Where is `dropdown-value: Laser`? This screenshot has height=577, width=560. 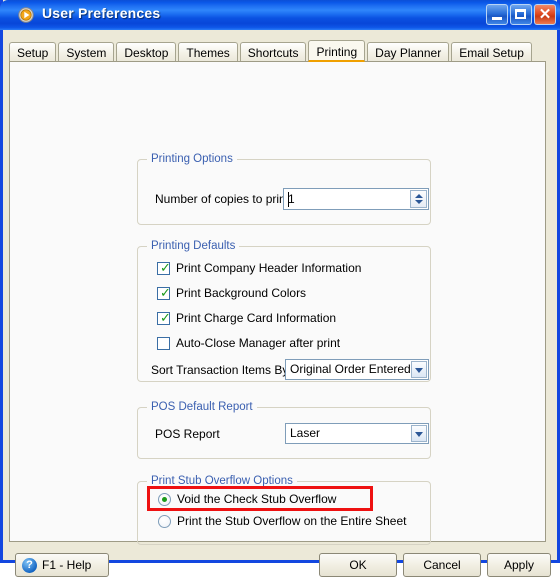 dropdown-value: Laser is located at coordinates (305, 433).